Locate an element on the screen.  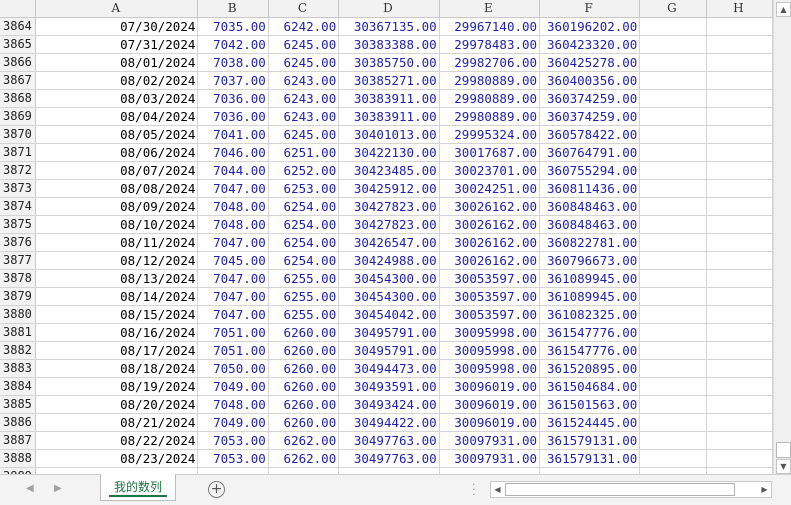
row-number: 3883 is located at coordinates (18, 368).